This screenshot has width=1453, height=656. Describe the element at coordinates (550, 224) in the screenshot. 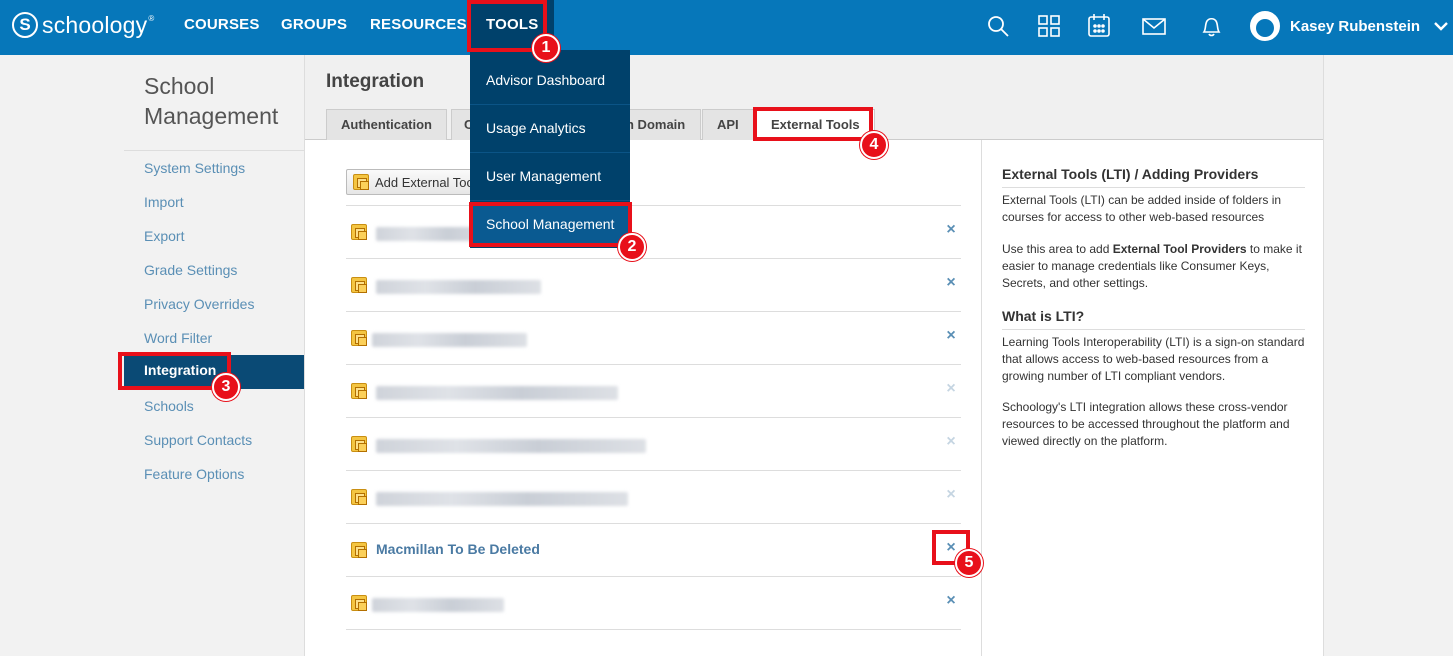

I see `highlight-box-school-management` at that location.